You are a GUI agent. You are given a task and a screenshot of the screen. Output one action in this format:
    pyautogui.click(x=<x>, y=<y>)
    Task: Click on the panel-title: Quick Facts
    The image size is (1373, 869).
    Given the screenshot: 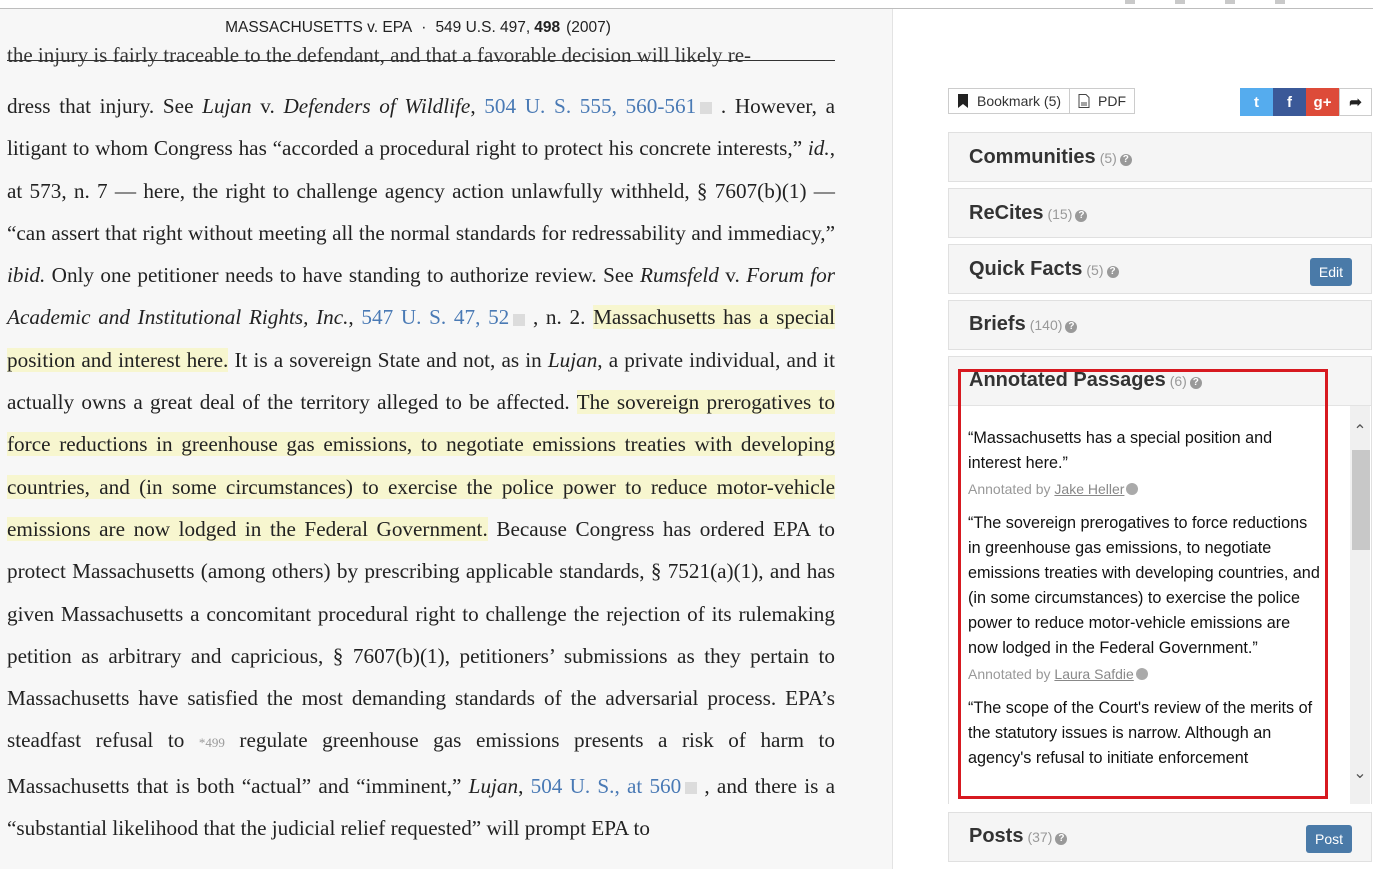 What is the action you would take?
    pyautogui.click(x=1026, y=269)
    